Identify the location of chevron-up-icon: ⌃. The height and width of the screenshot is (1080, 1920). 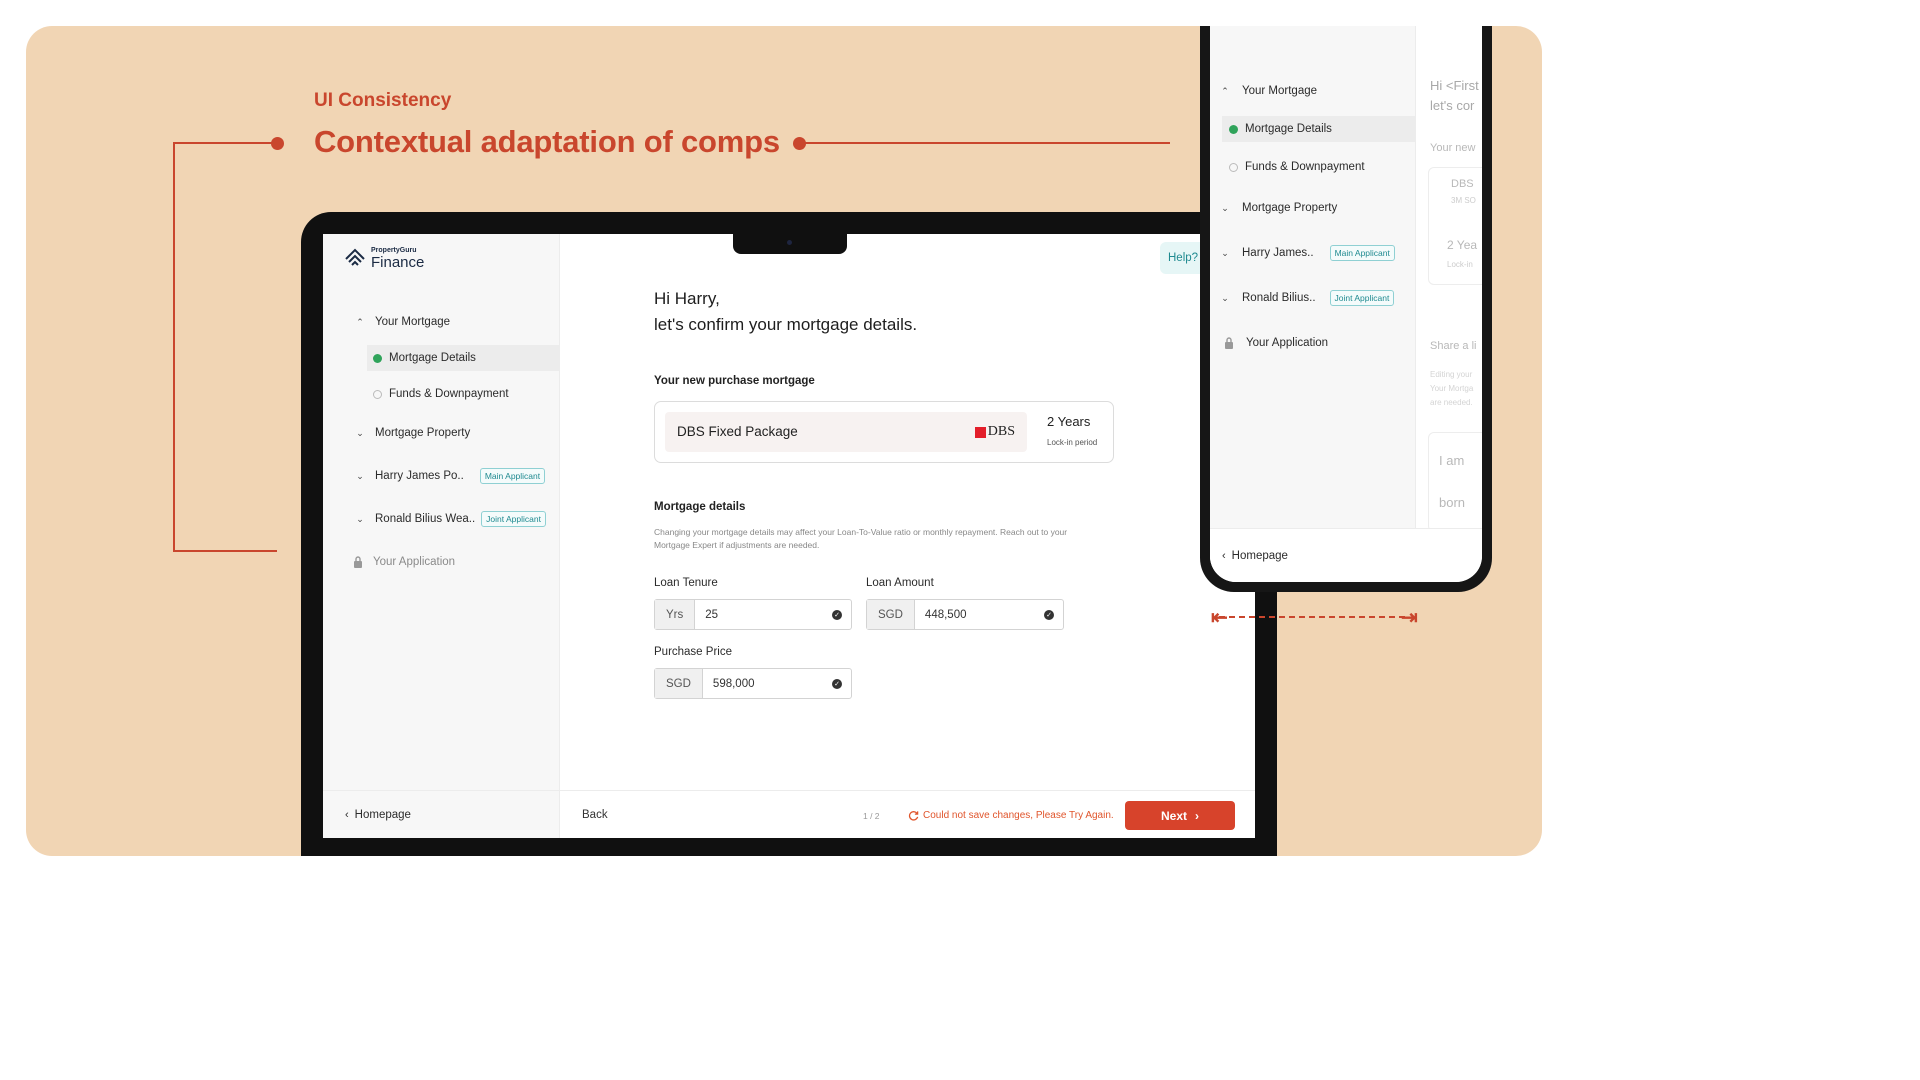
(1225, 90).